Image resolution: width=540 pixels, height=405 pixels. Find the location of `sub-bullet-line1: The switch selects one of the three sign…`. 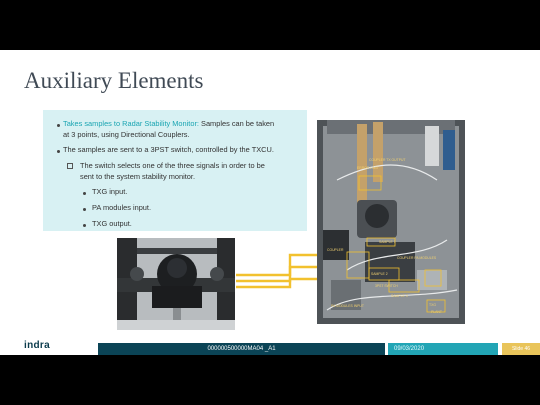

sub-bullet-line1: The switch selects one of the three sign… is located at coordinates (172, 165).